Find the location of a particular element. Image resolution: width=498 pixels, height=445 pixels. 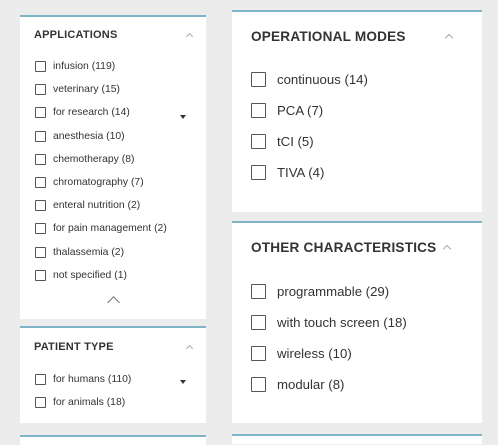

filter-option-chemotherapy: chemotherapy (8) is located at coordinates (120, 159).